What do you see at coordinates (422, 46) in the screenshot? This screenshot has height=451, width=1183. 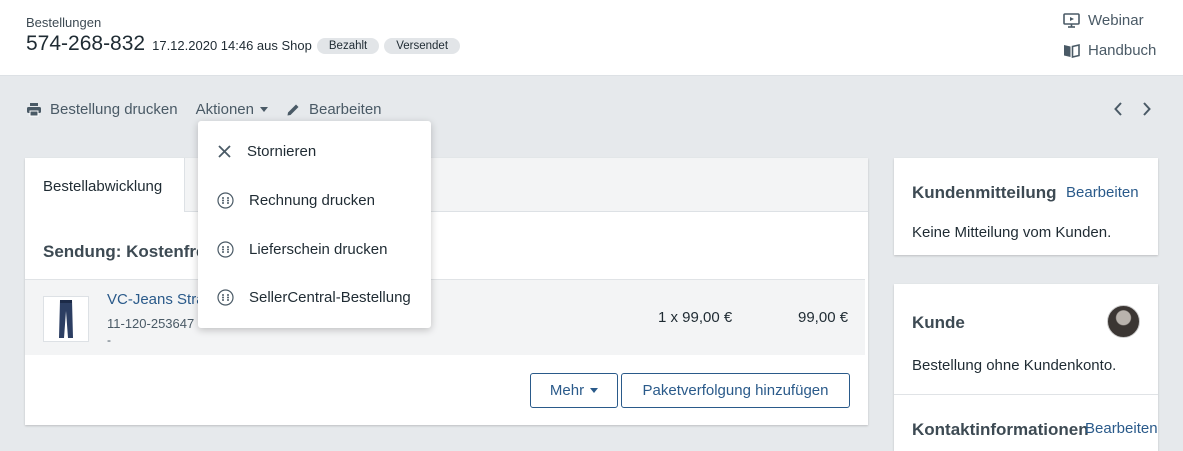 I see `status-badge-shipped: Versendet` at bounding box center [422, 46].